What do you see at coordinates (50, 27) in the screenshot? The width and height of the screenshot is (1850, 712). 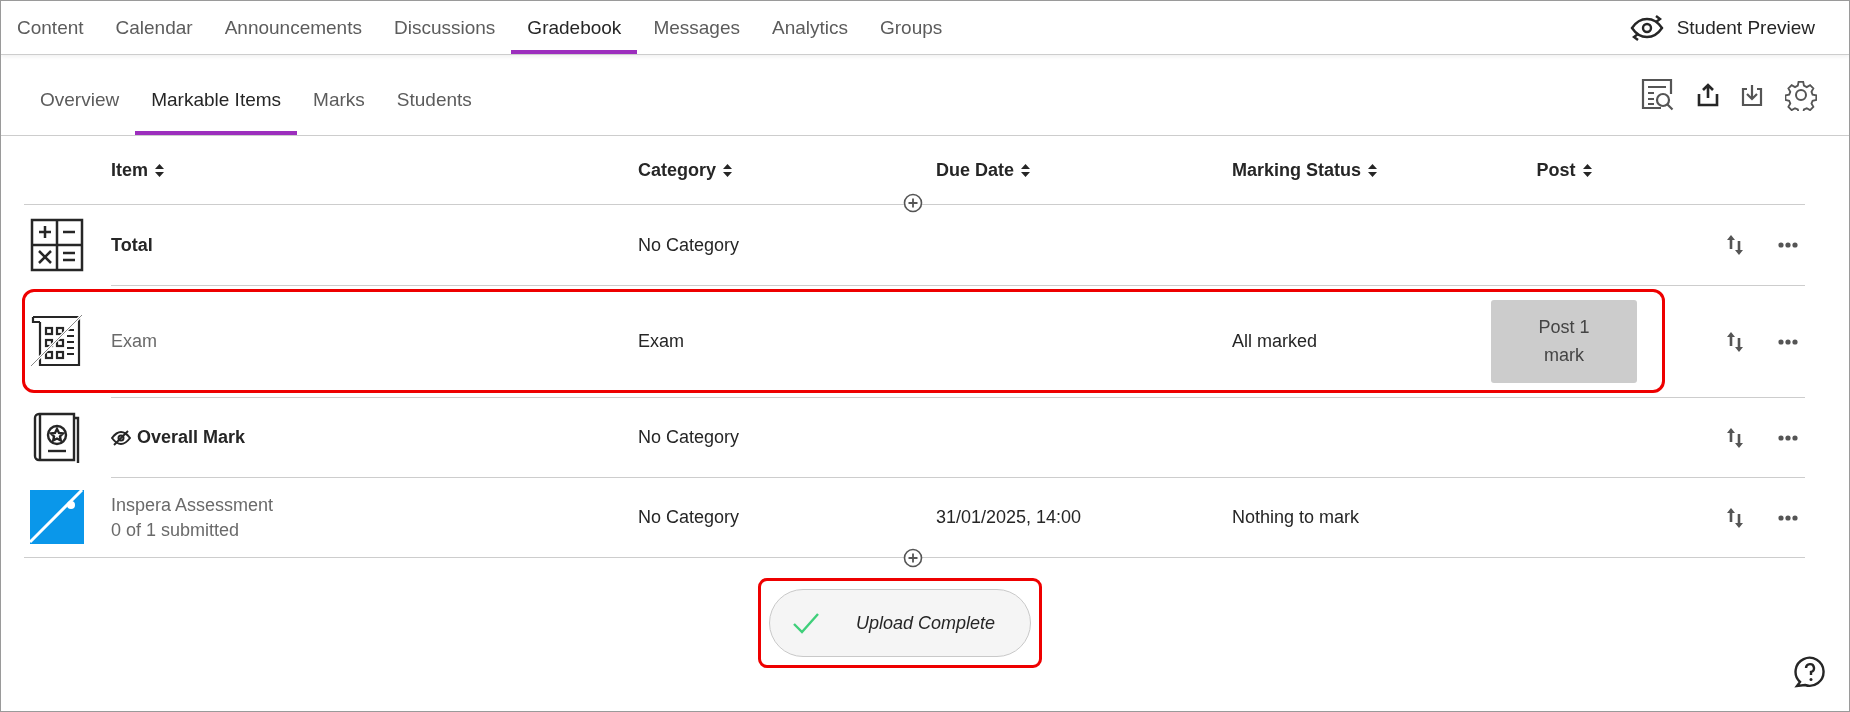 I see `course-nav-tab: Content` at bounding box center [50, 27].